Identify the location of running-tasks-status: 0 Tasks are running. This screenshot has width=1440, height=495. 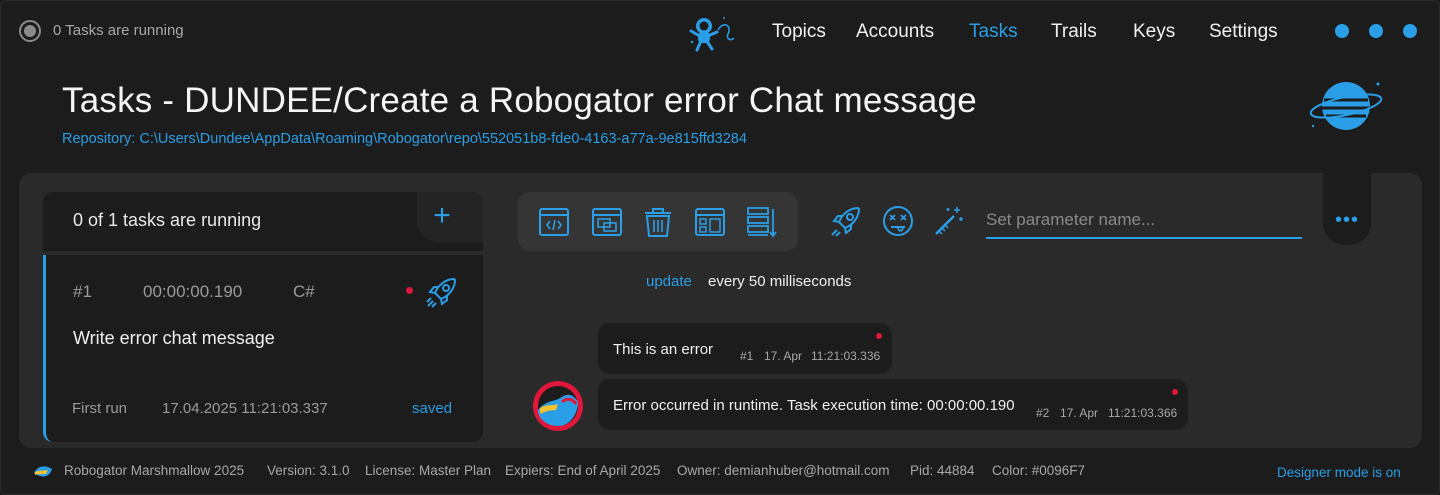
(118, 30).